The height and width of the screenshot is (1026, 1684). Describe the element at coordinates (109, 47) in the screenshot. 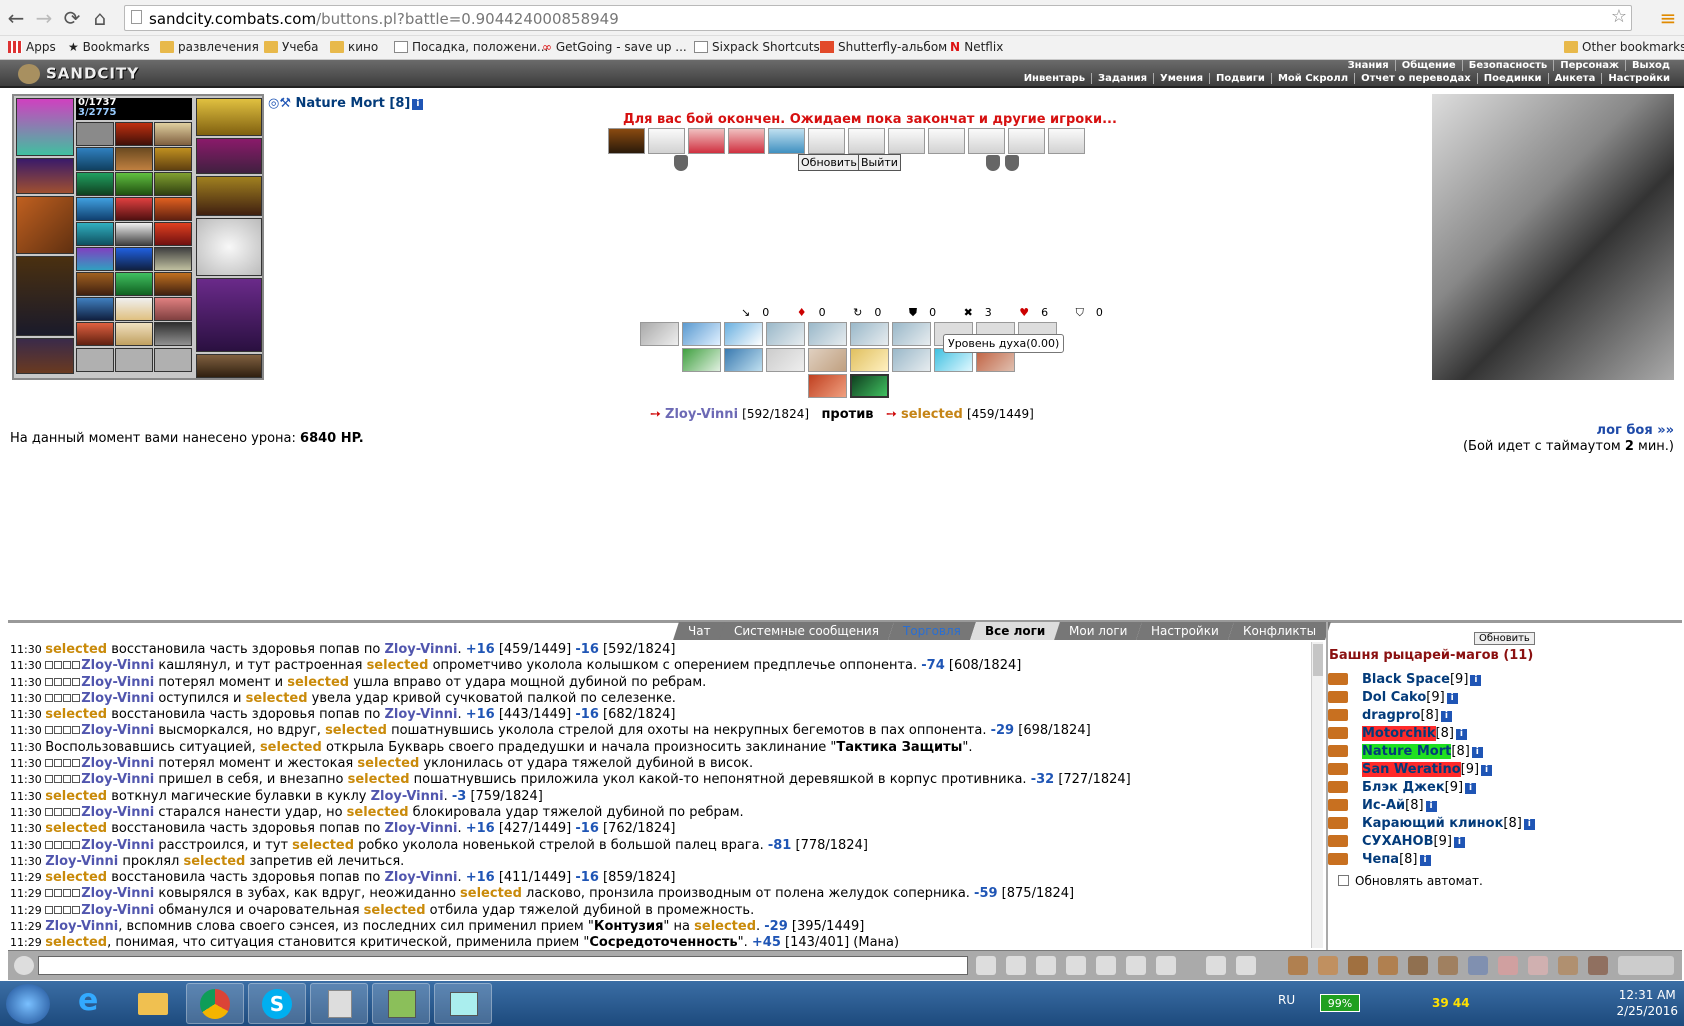

I see `bookmark-bookmarks: ★ Bookmarks` at that location.